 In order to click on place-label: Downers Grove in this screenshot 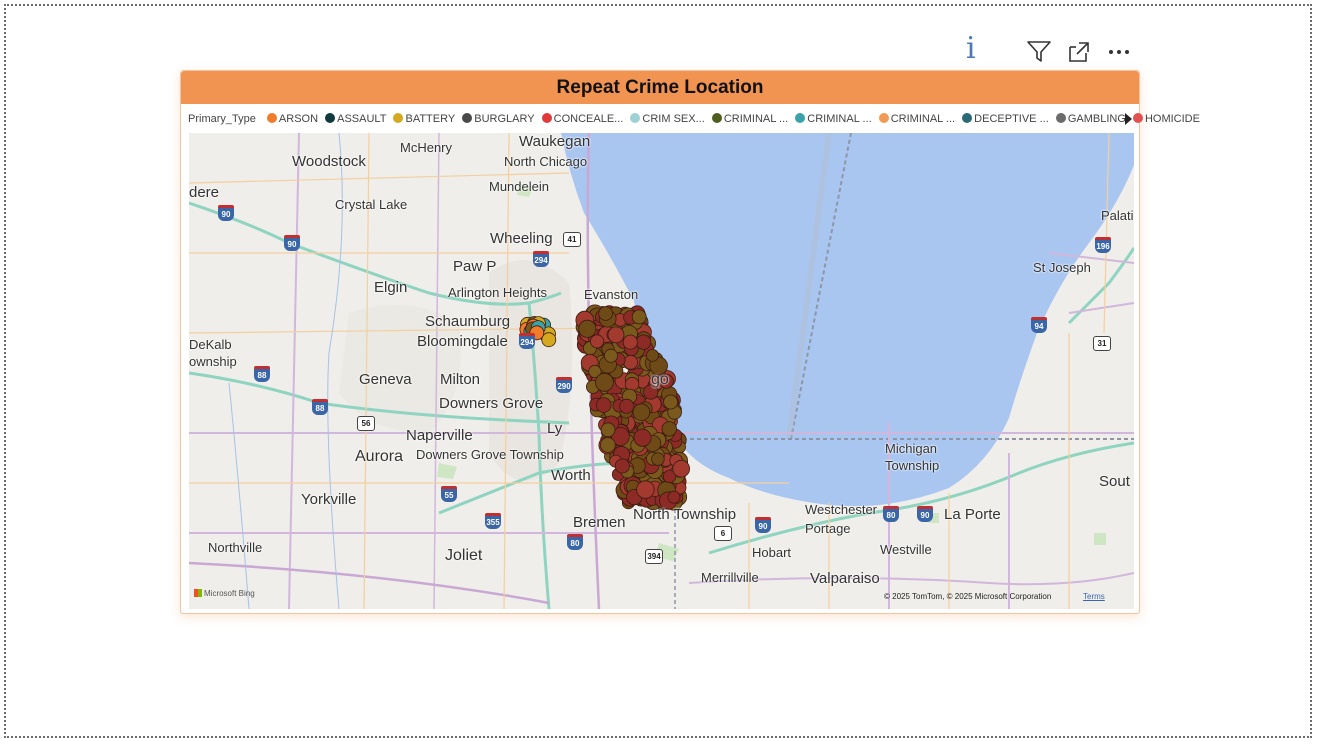, I will do `click(491, 403)`.